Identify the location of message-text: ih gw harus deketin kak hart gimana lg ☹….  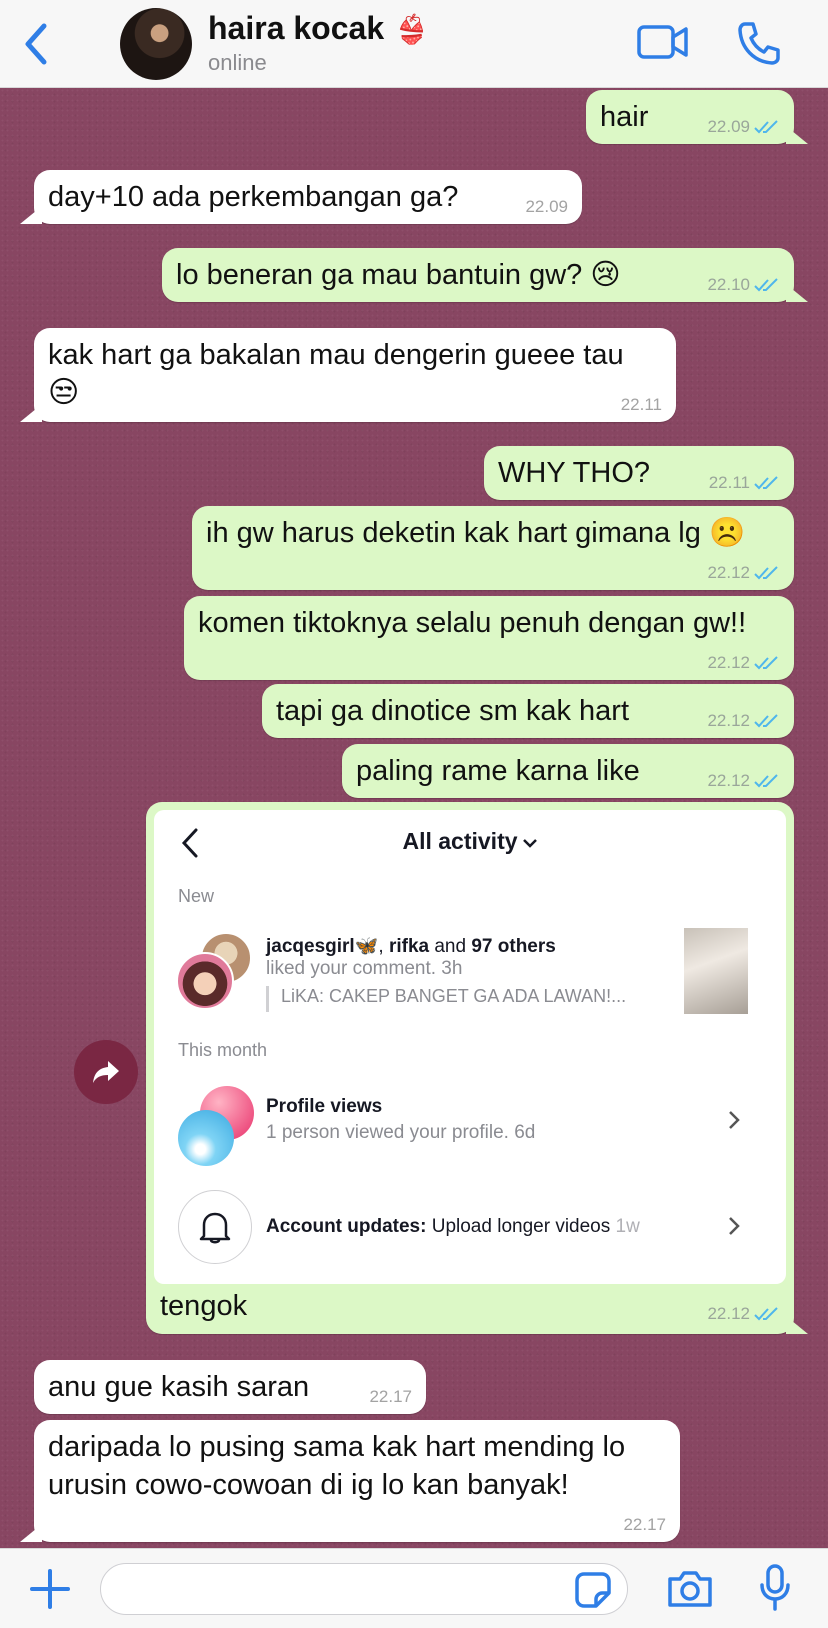
(476, 533).